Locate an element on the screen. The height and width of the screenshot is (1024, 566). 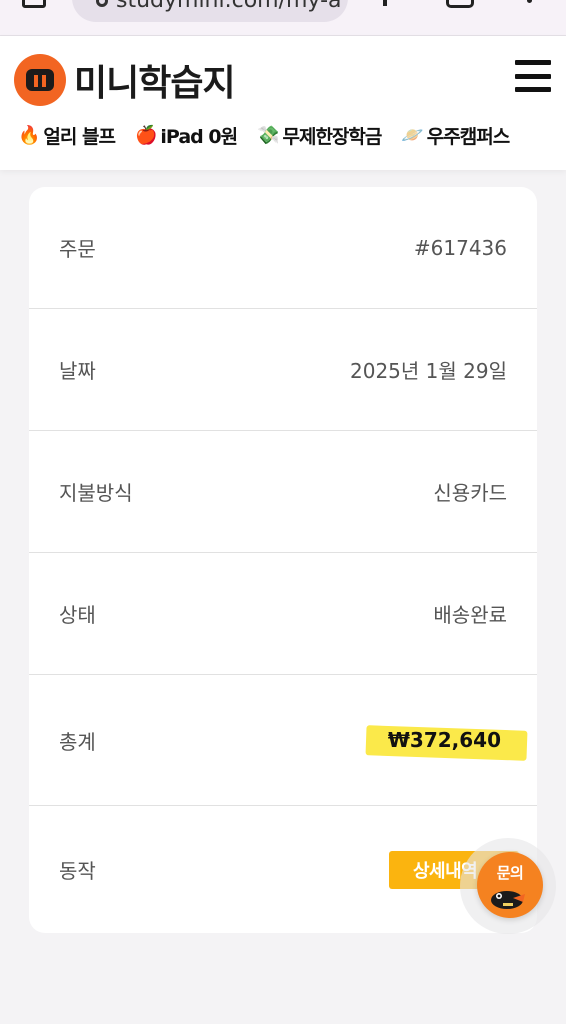
quick-nav-label: 얼리 블프 is located at coordinates (79, 137).